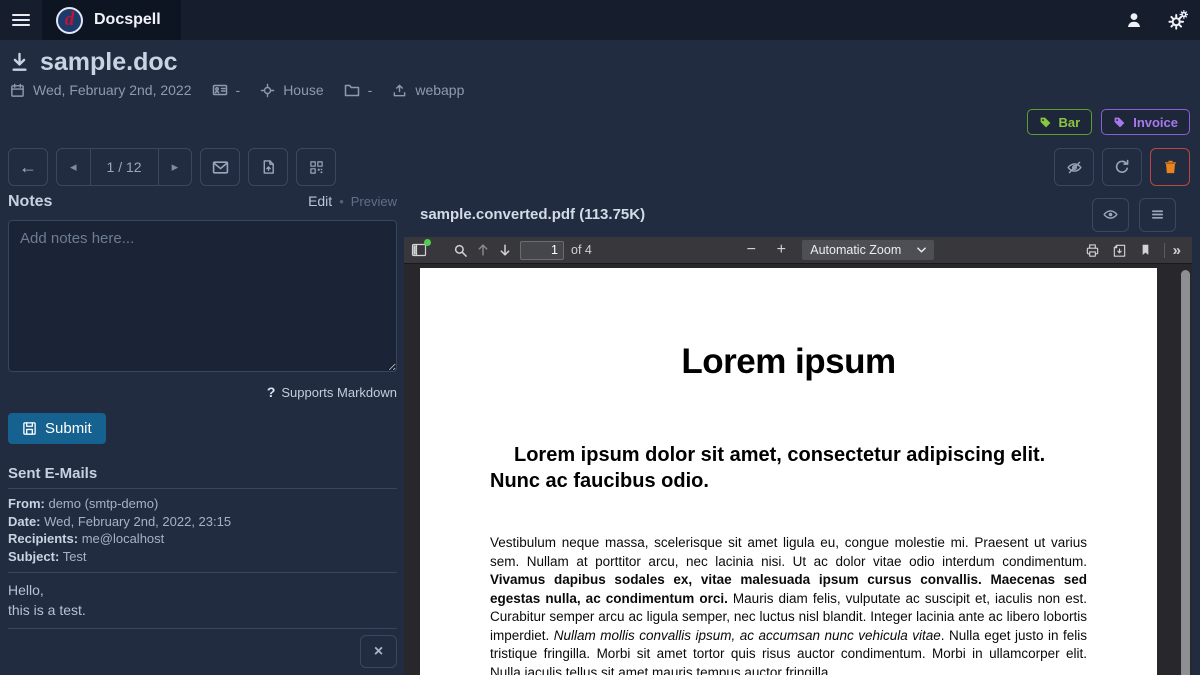  What do you see at coordinates (202, 557) in the screenshot?
I see `mail-subject-row: Subject: Test` at bounding box center [202, 557].